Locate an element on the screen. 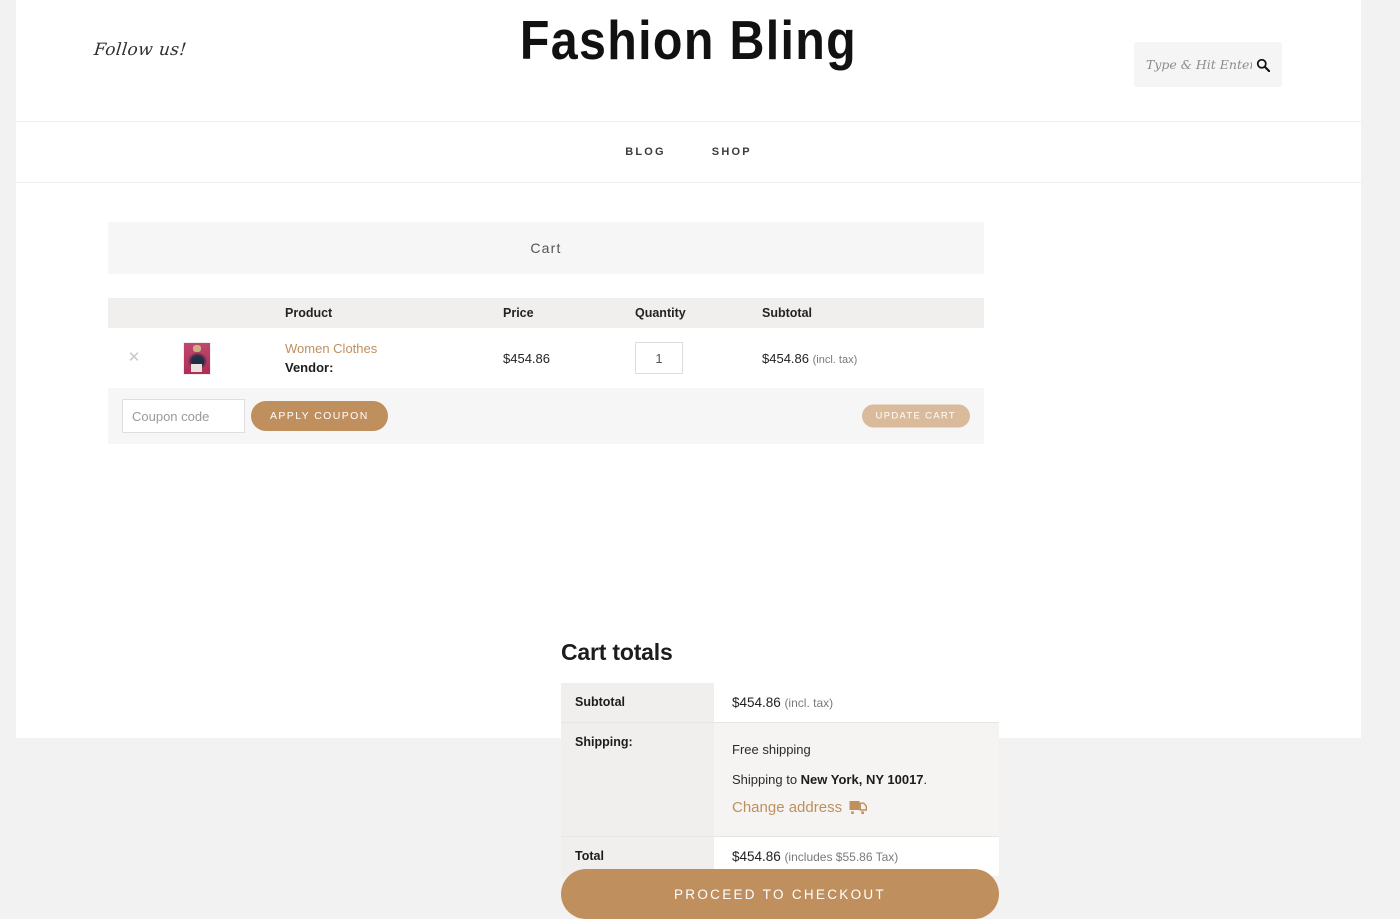  cell-remove: ✕ is located at coordinates (139, 358).